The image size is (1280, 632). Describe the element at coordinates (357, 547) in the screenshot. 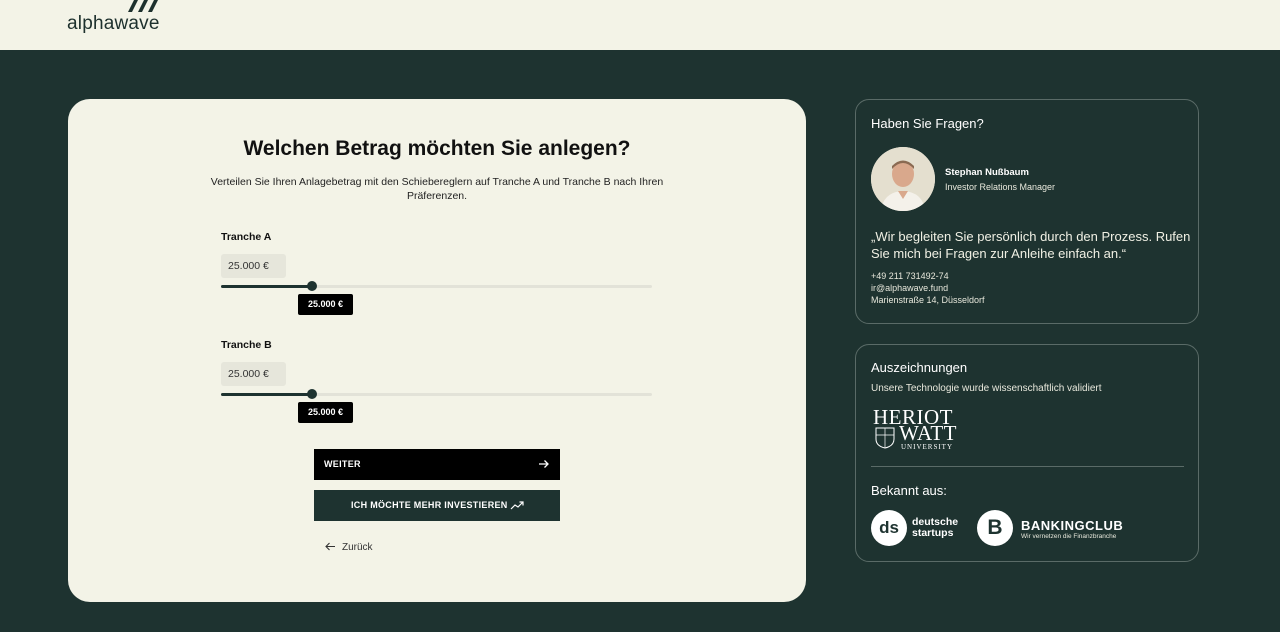

I see `back-link-label: Zurück` at that location.